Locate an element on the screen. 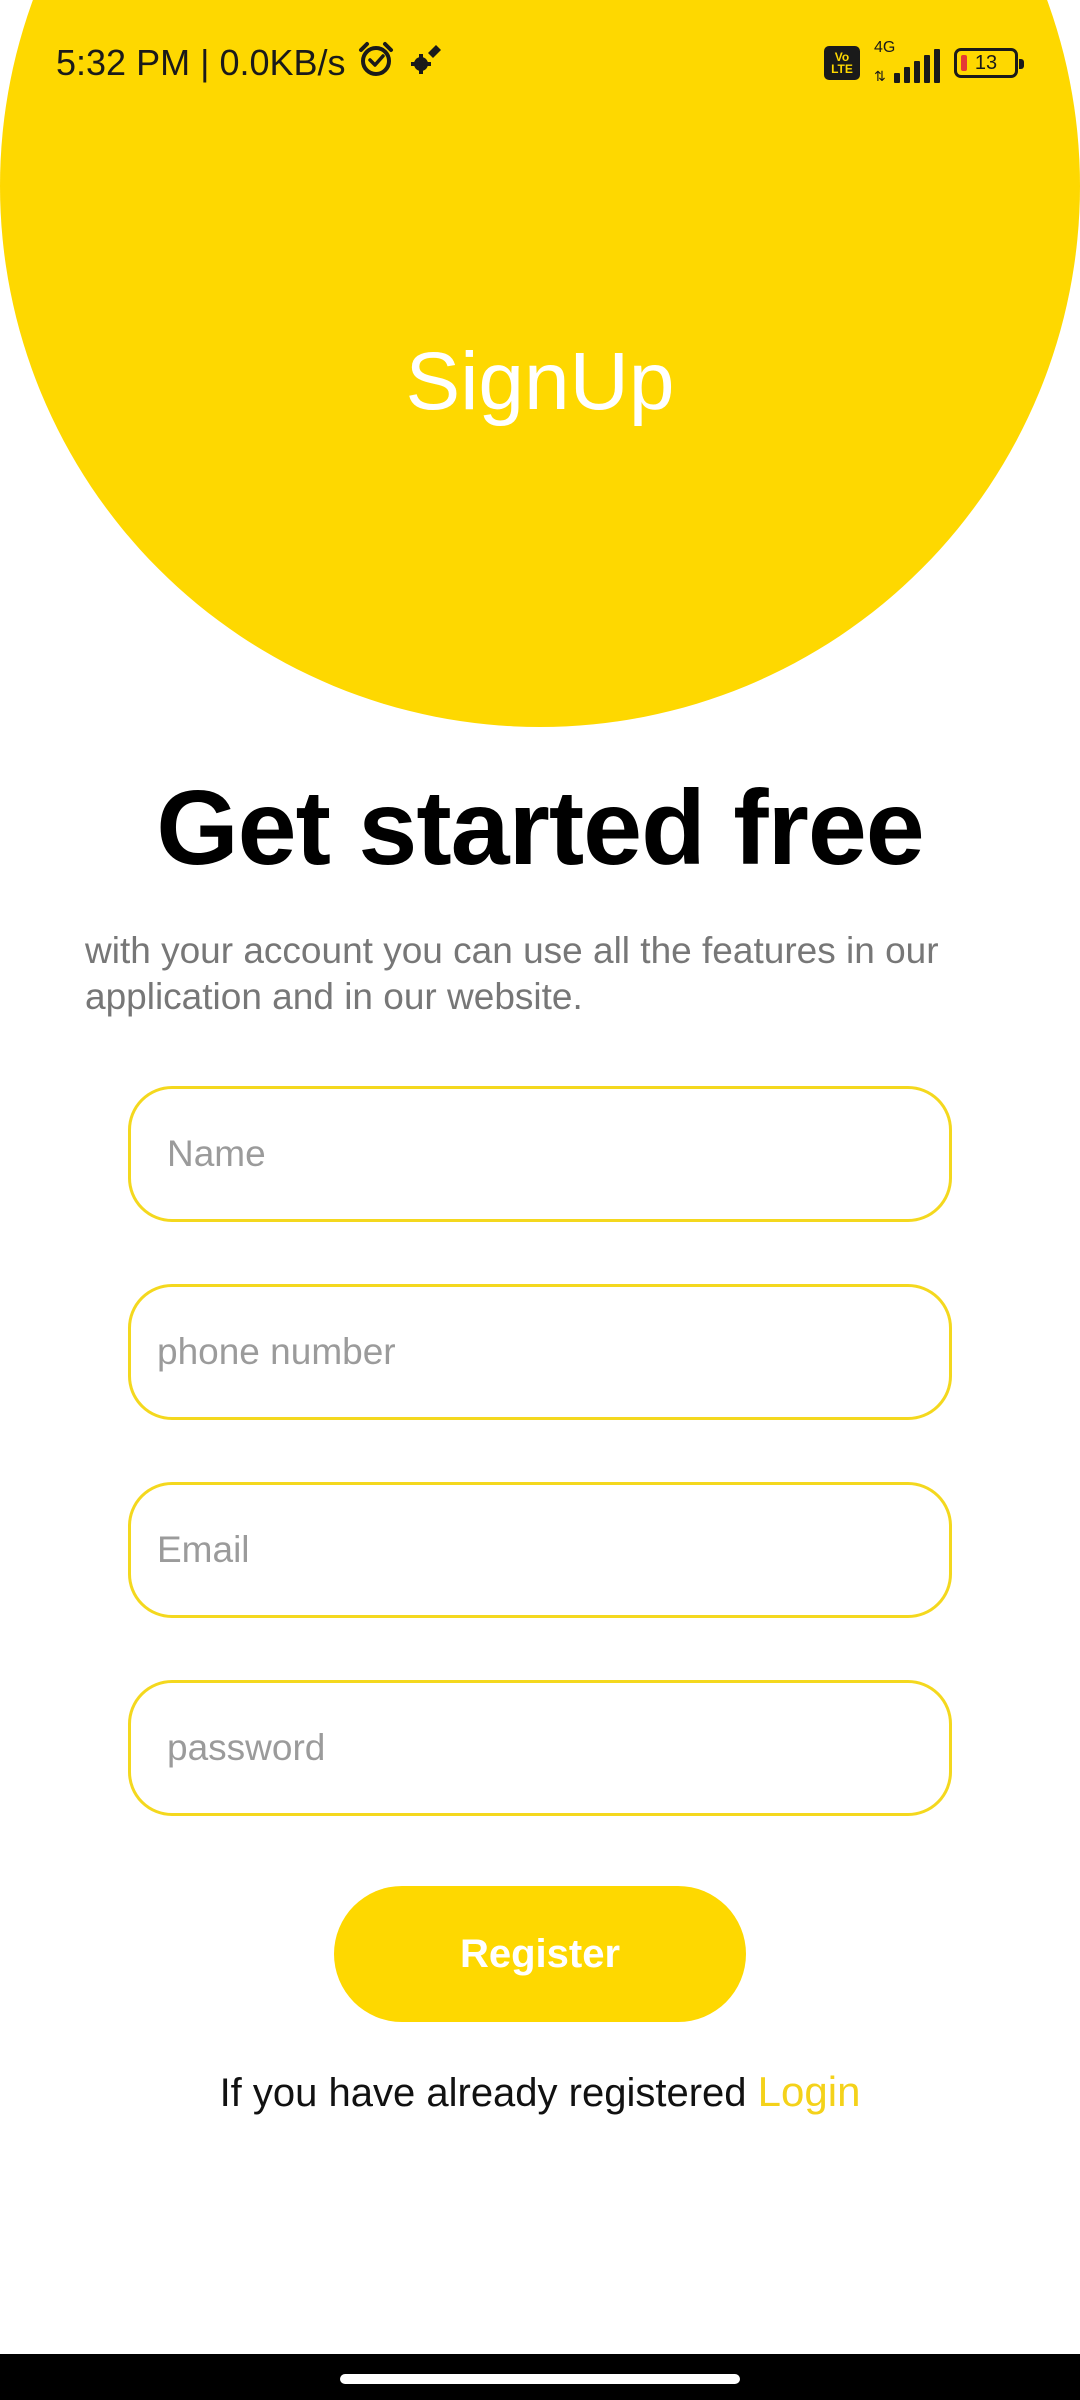 The height and width of the screenshot is (2400, 1080). page-title: SignUp is located at coordinates (540, 381).